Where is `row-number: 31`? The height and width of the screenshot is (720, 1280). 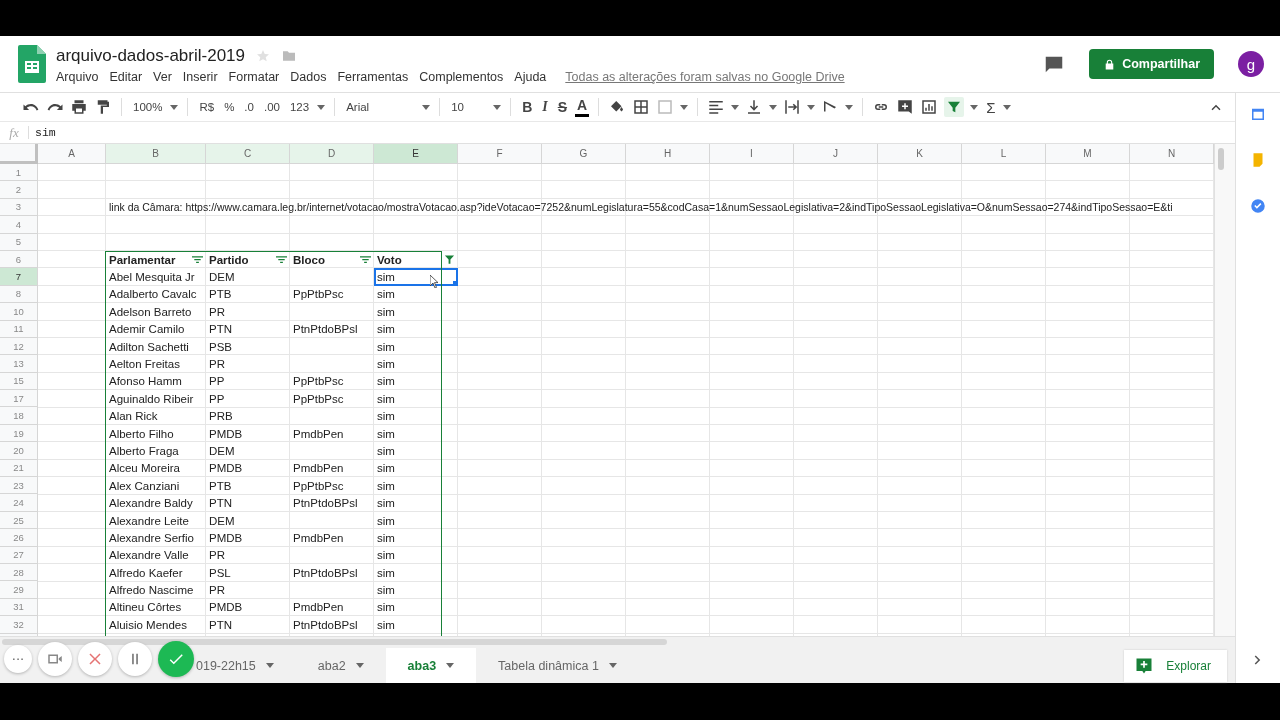 row-number: 31 is located at coordinates (18, 607).